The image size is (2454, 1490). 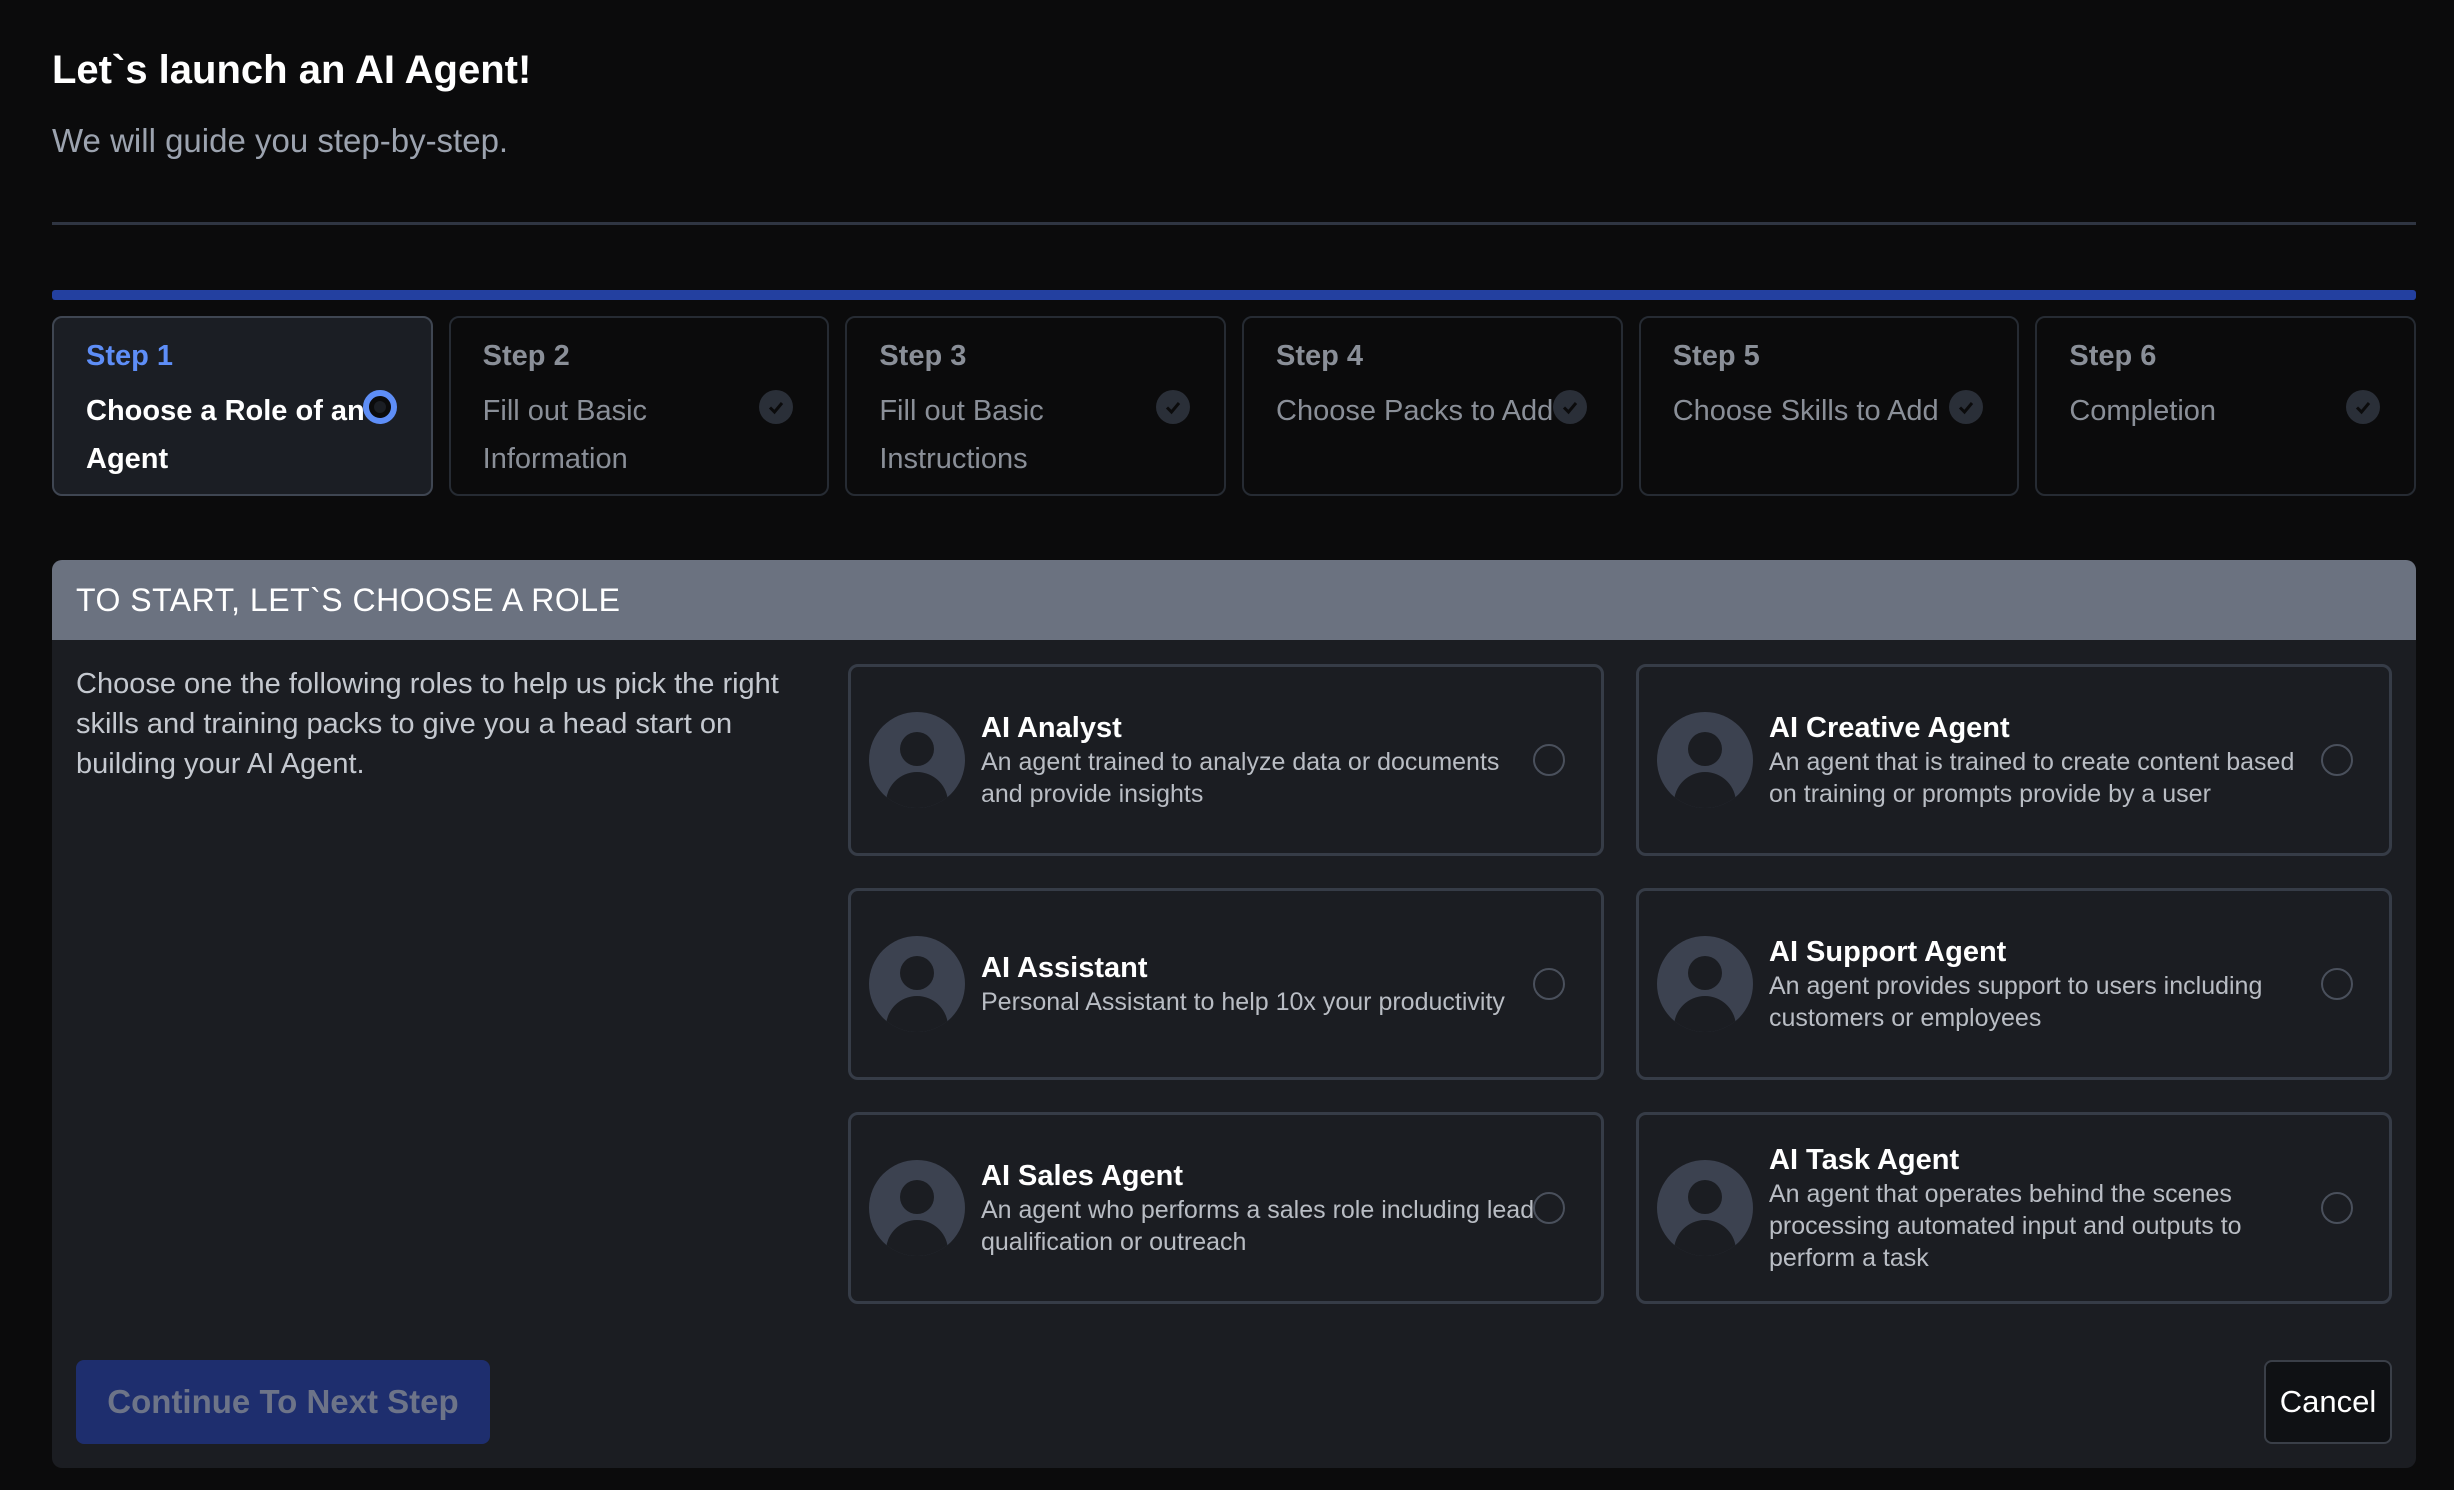 What do you see at coordinates (1234, 223) in the screenshot?
I see `header-divider` at bounding box center [1234, 223].